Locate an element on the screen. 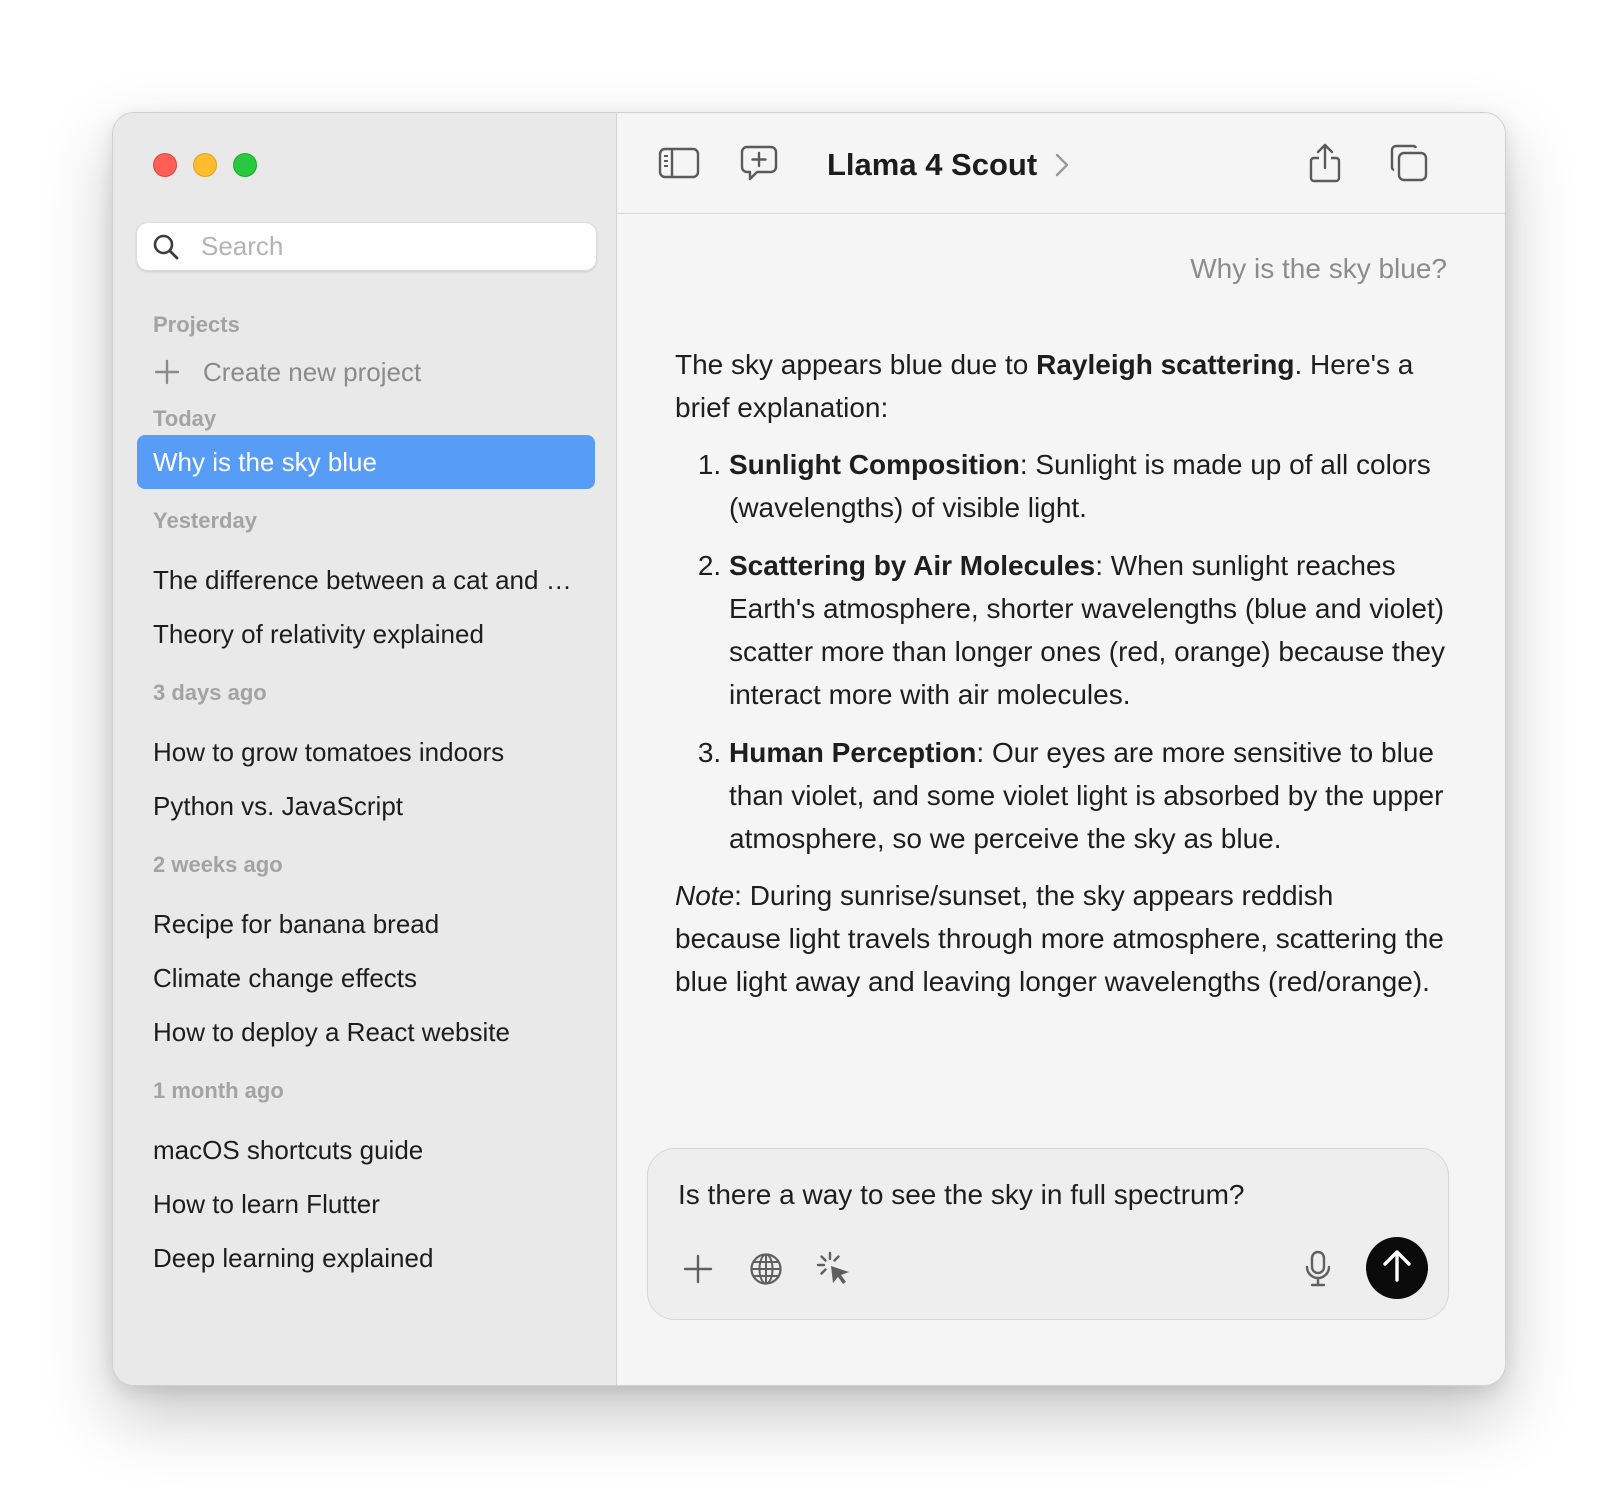  create-project-button: Create new project is located at coordinates (366, 372).